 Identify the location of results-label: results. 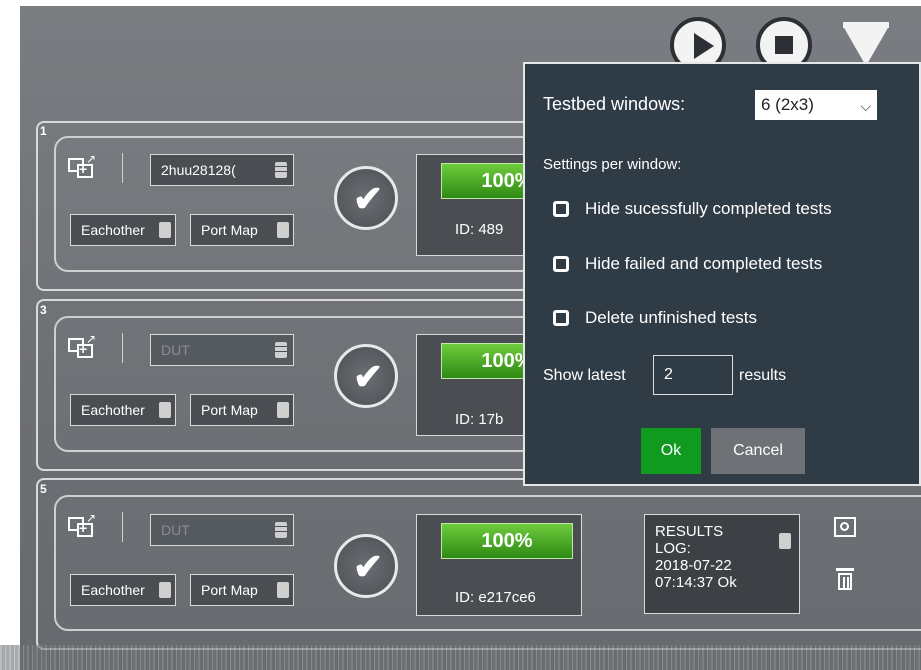
(763, 375).